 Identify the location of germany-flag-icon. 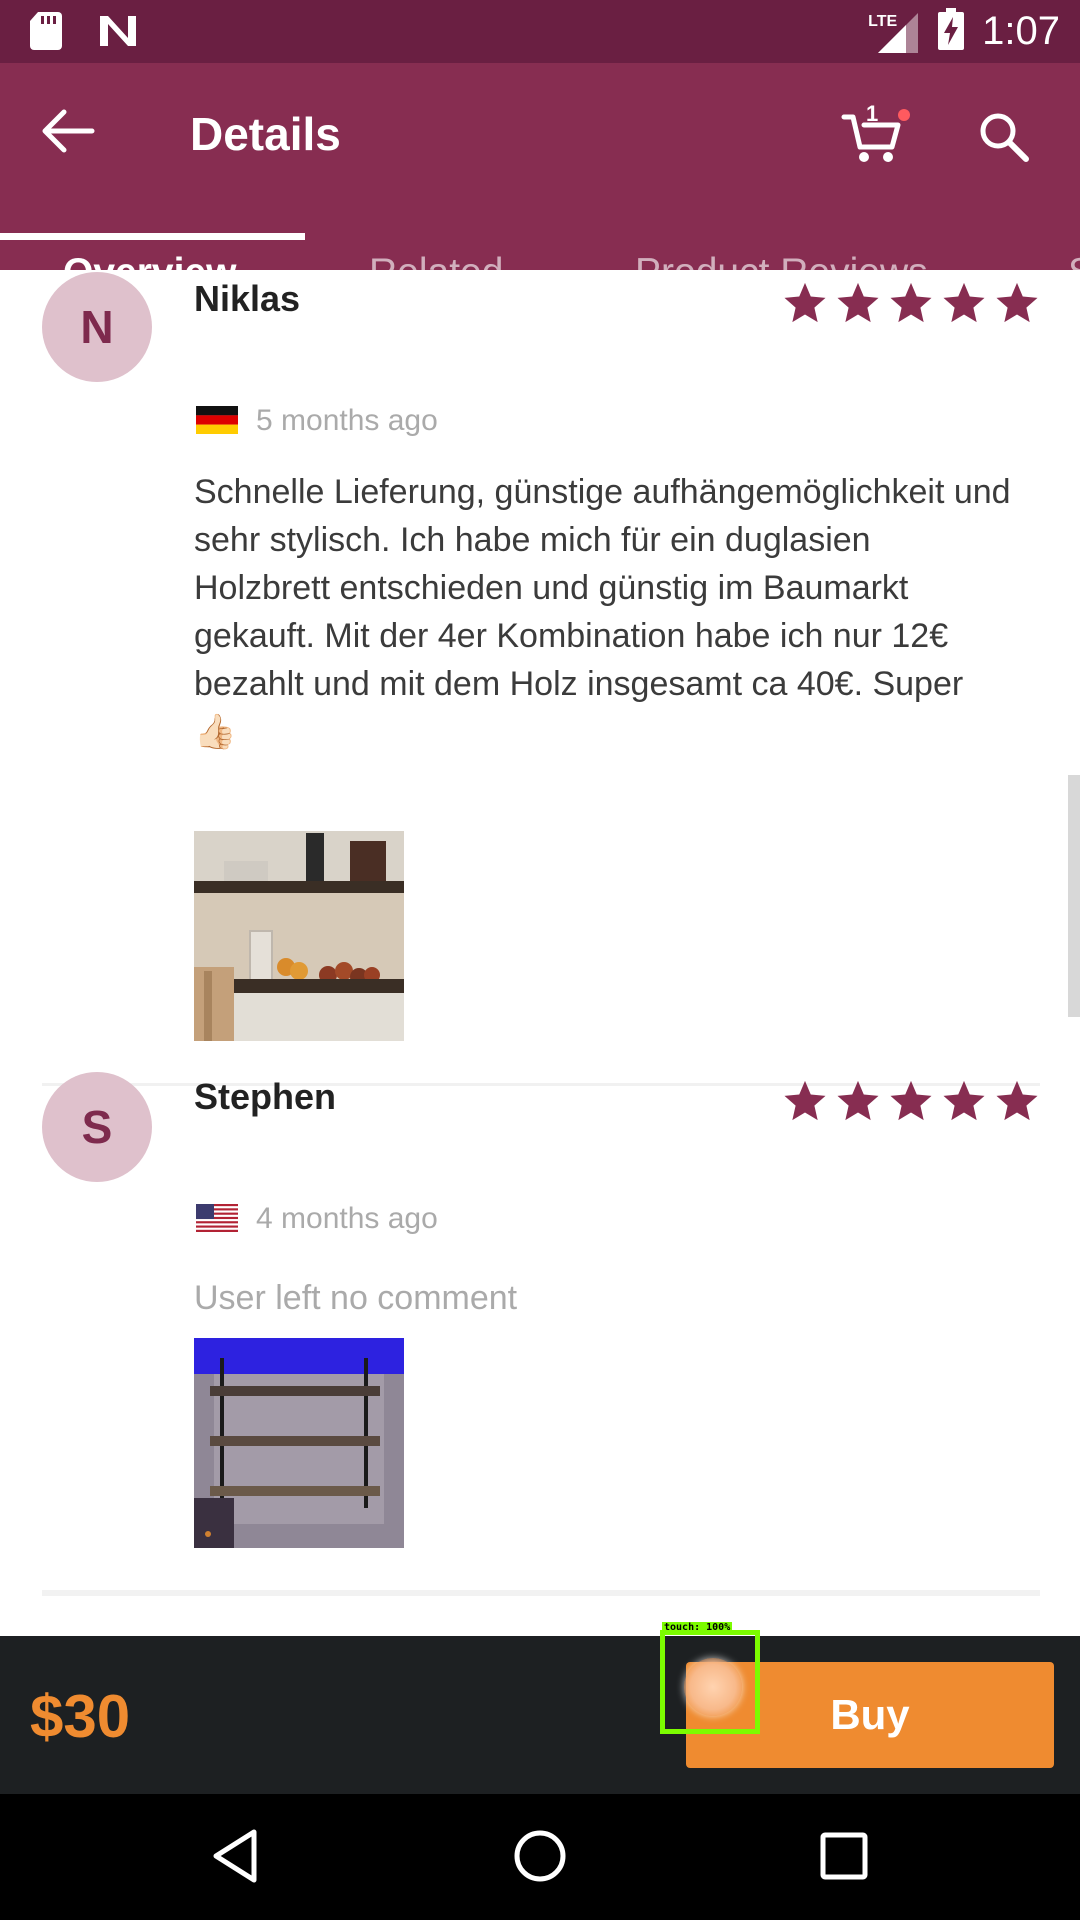
(217, 420).